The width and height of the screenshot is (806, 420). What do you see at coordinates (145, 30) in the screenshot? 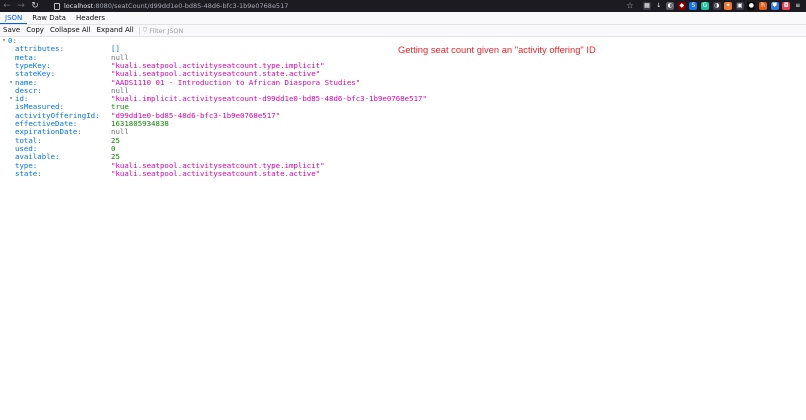
I see `filter-icon: ⛉` at bounding box center [145, 30].